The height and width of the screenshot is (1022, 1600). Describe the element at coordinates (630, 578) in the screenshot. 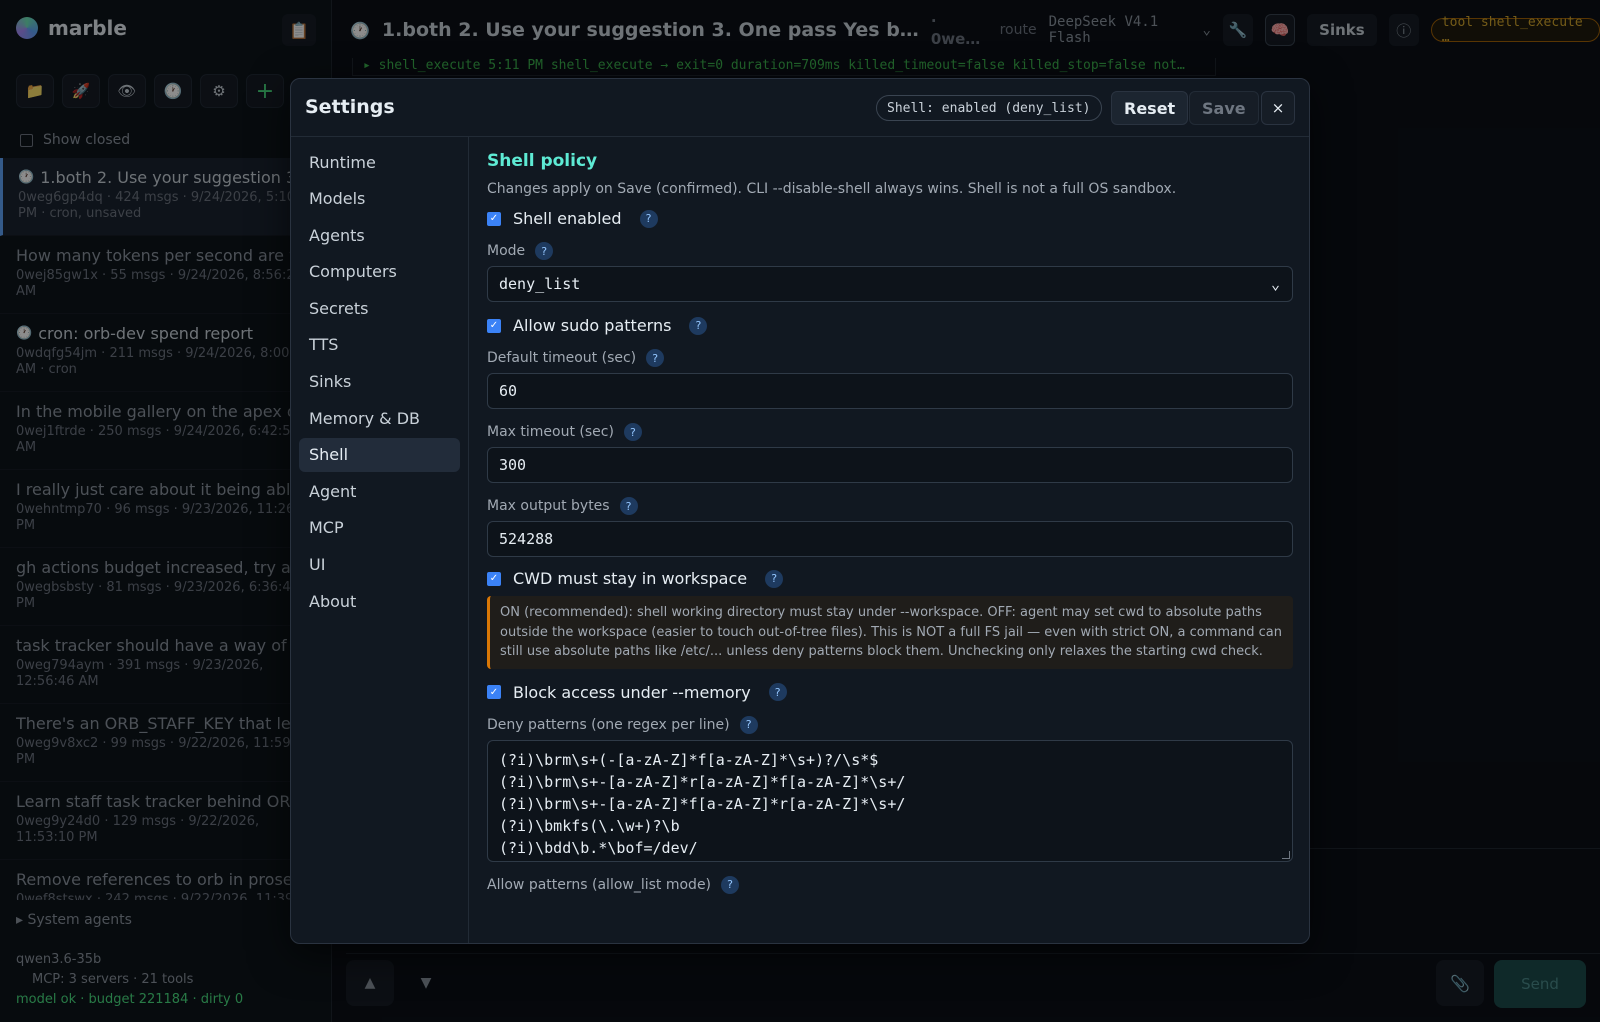

I see `cwd-label: CWD must stay in workspace` at that location.